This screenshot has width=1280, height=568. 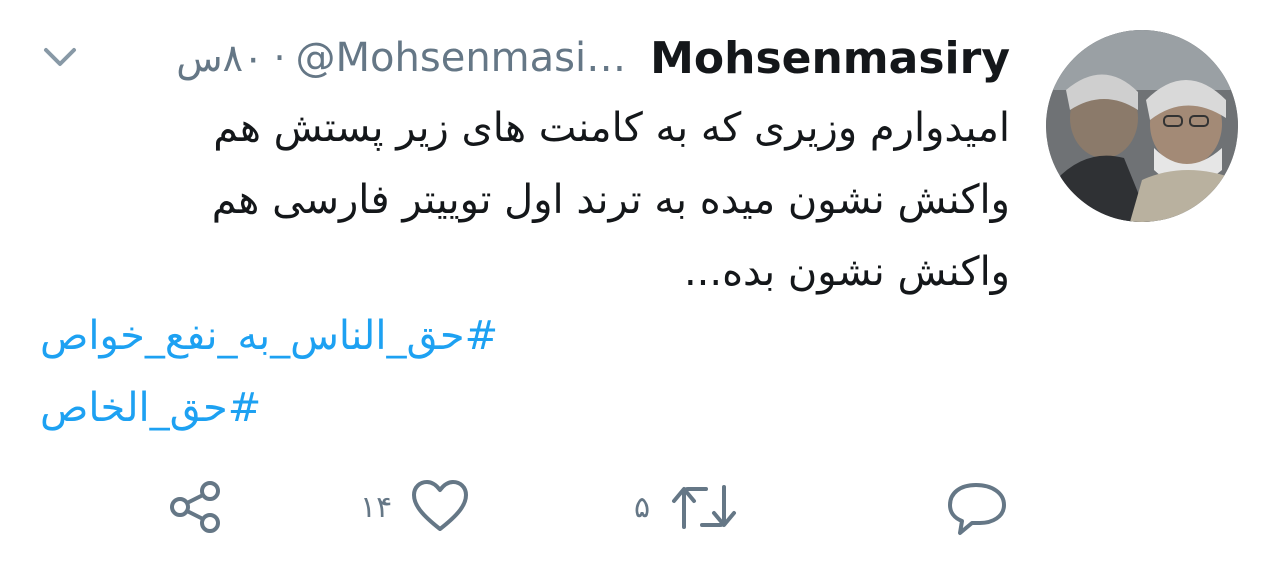 I want to click on hashtag-link: #حق_الخاص, so click(x=150, y=408).